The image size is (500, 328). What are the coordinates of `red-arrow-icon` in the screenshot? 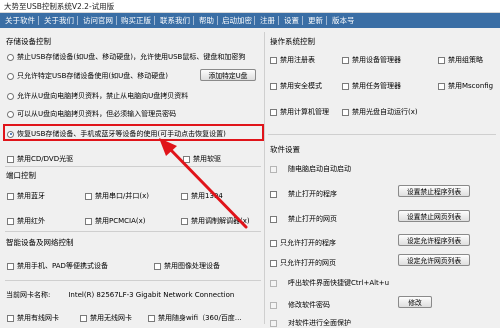 It's located at (203, 183).